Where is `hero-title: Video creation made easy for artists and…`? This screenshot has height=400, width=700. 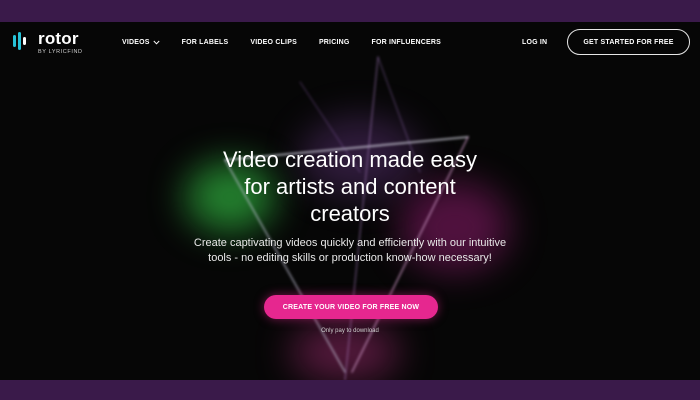 hero-title: Video creation made easy for artists and… is located at coordinates (350, 186).